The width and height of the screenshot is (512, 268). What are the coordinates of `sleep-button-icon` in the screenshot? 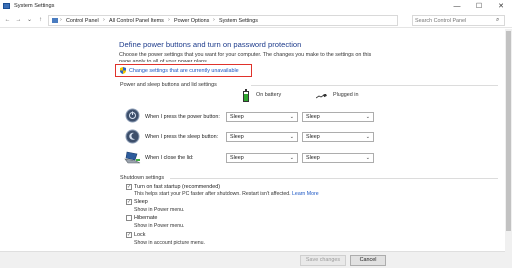 It's located at (132, 136).